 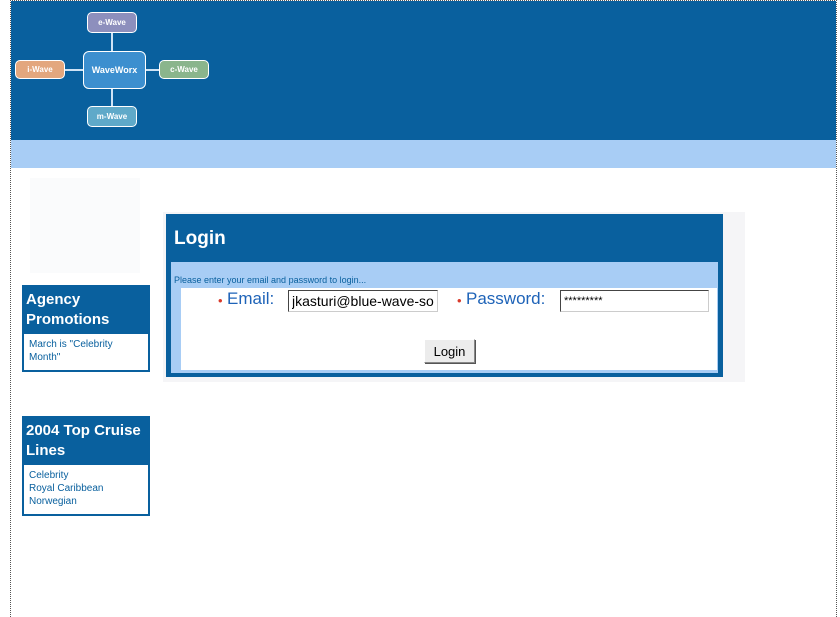 I want to click on placeholder-image, so click(x=85, y=225).